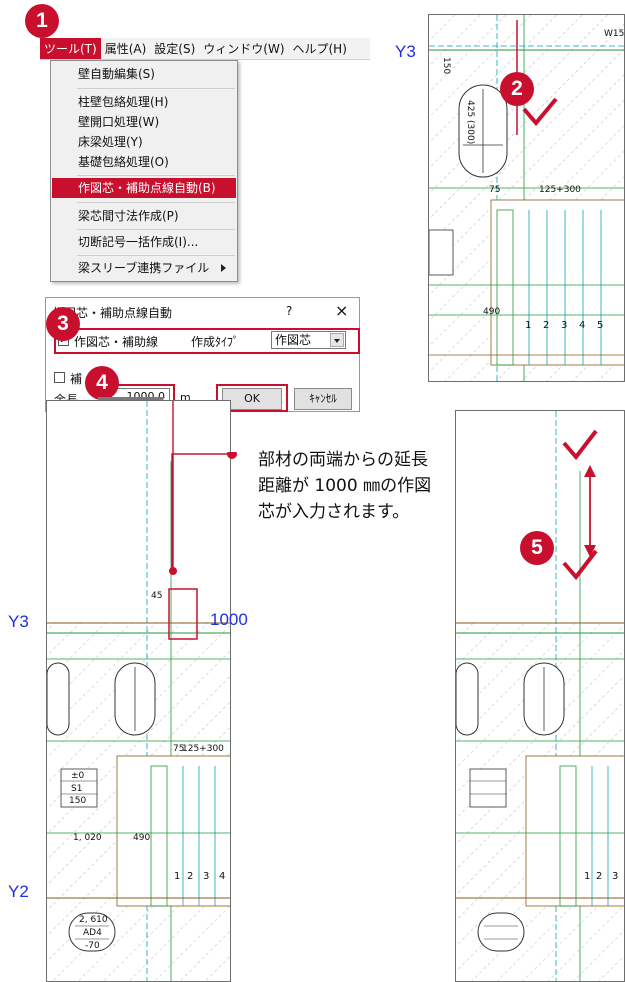 This screenshot has width=625, height=982. What do you see at coordinates (215, 342) in the screenshot?
I see `type-label: 作成ﾀｲﾌﾟ` at bounding box center [215, 342].